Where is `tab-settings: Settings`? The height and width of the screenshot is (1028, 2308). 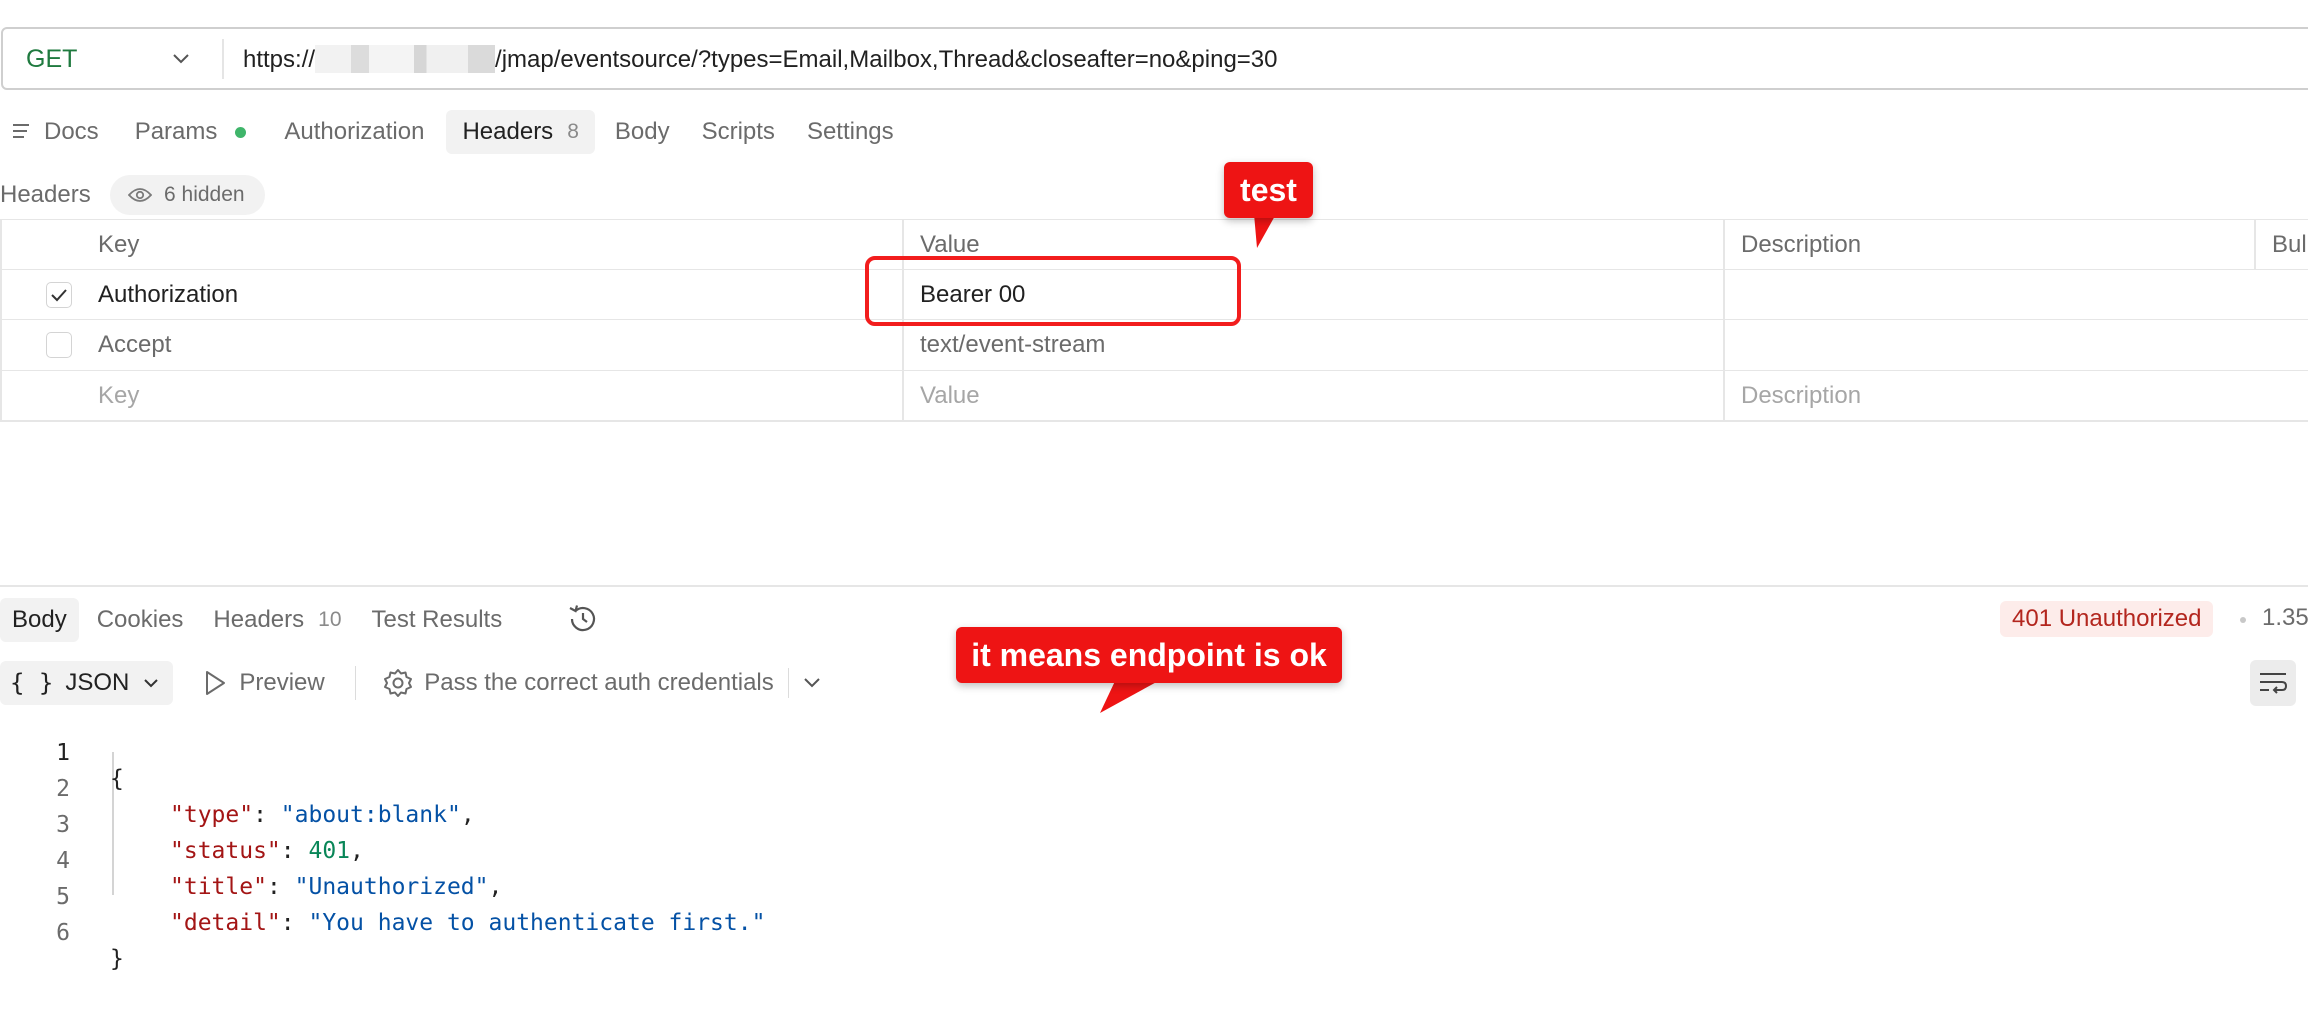
tab-settings: Settings is located at coordinates (850, 132).